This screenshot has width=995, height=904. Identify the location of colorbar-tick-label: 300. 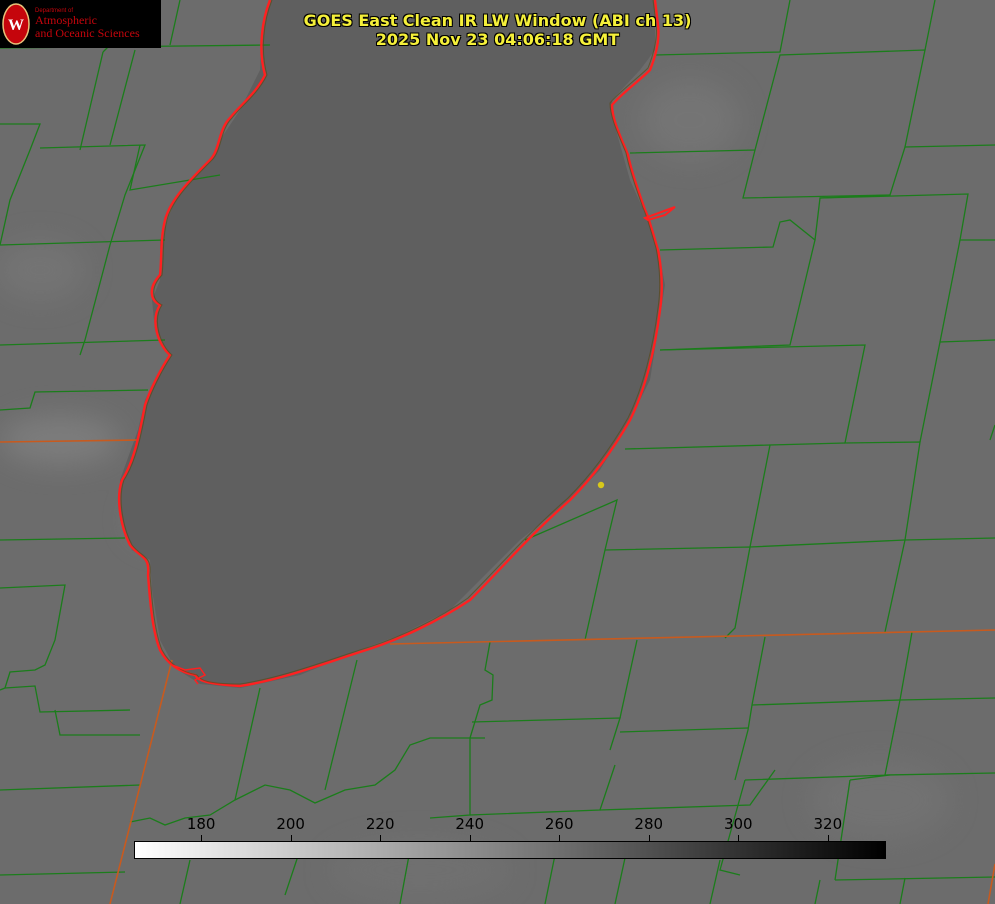
(738, 824).